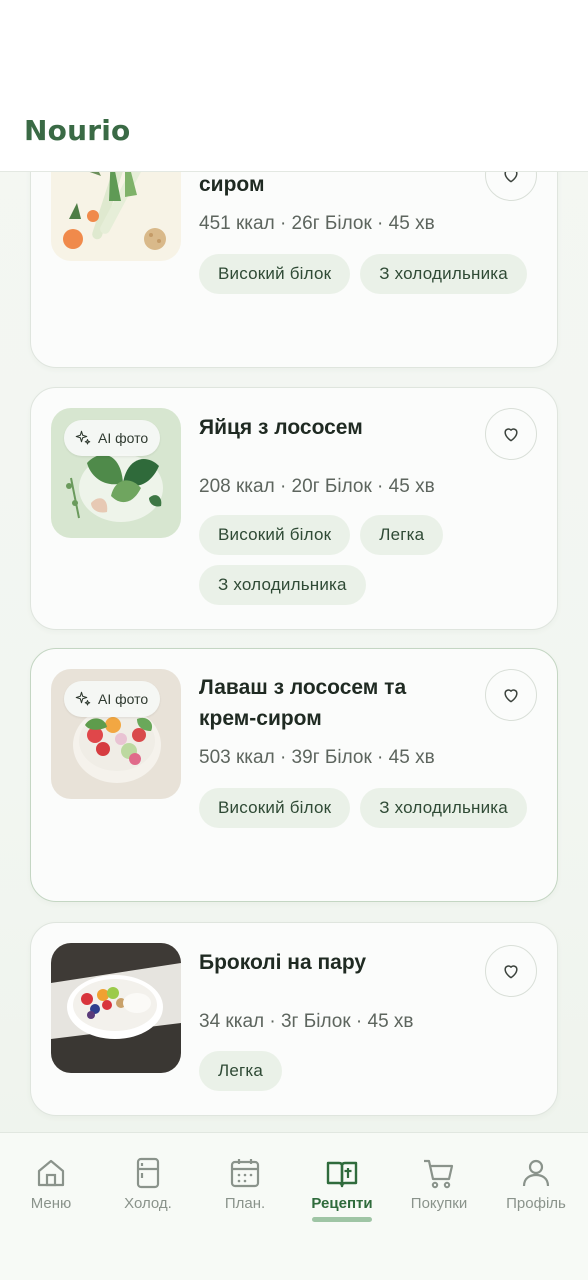  What do you see at coordinates (306, 1021) in the screenshot?
I see `recipe-meta: 34 ккал · 3г Білок · 45 хв` at bounding box center [306, 1021].